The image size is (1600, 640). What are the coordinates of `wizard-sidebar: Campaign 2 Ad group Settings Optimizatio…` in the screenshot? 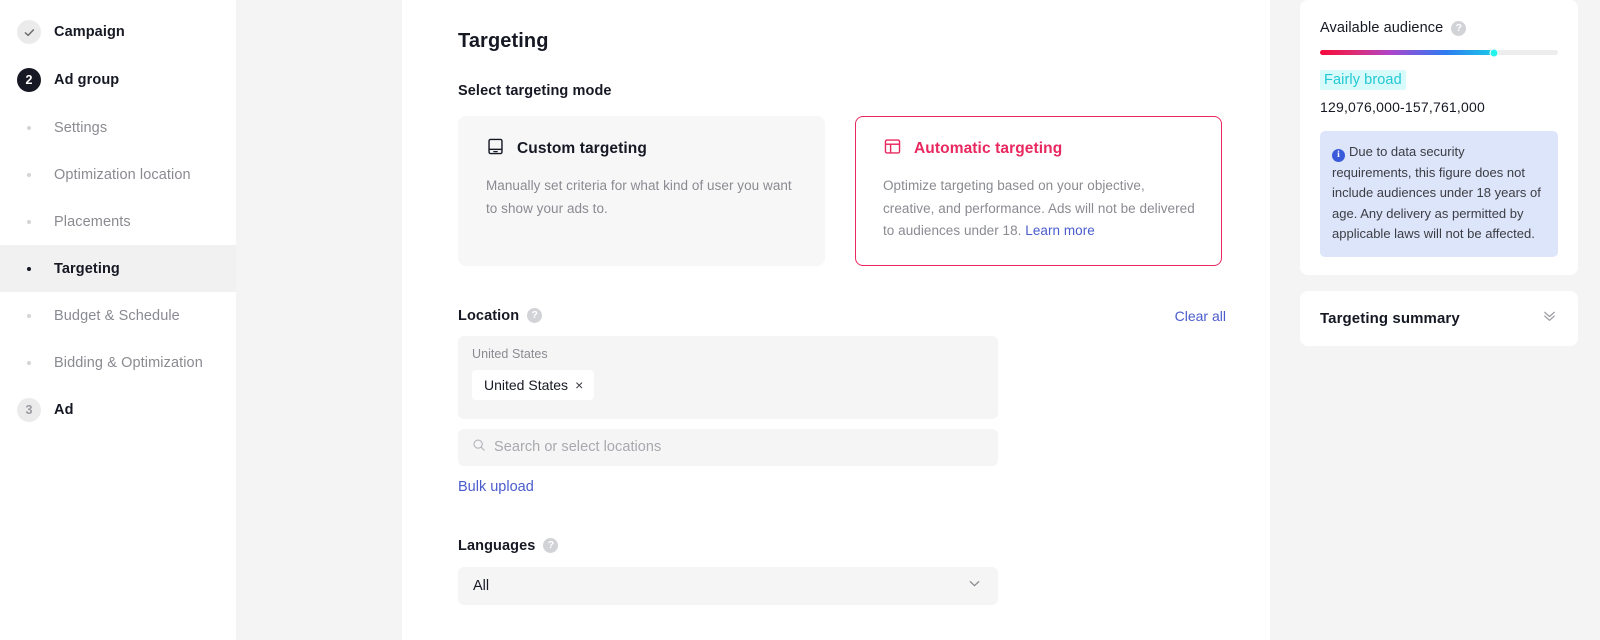 It's located at (118, 320).